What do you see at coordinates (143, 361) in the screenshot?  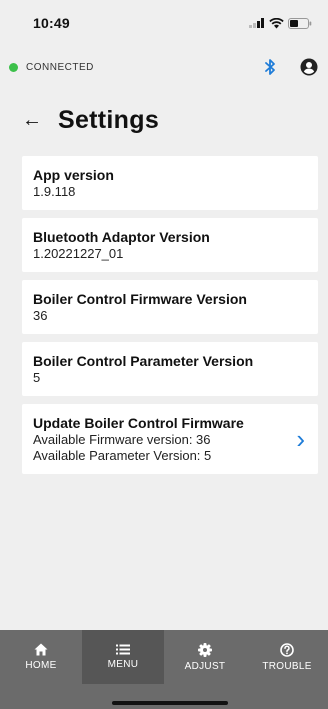 I see `card-title: Boiler Control Parameter Version` at bounding box center [143, 361].